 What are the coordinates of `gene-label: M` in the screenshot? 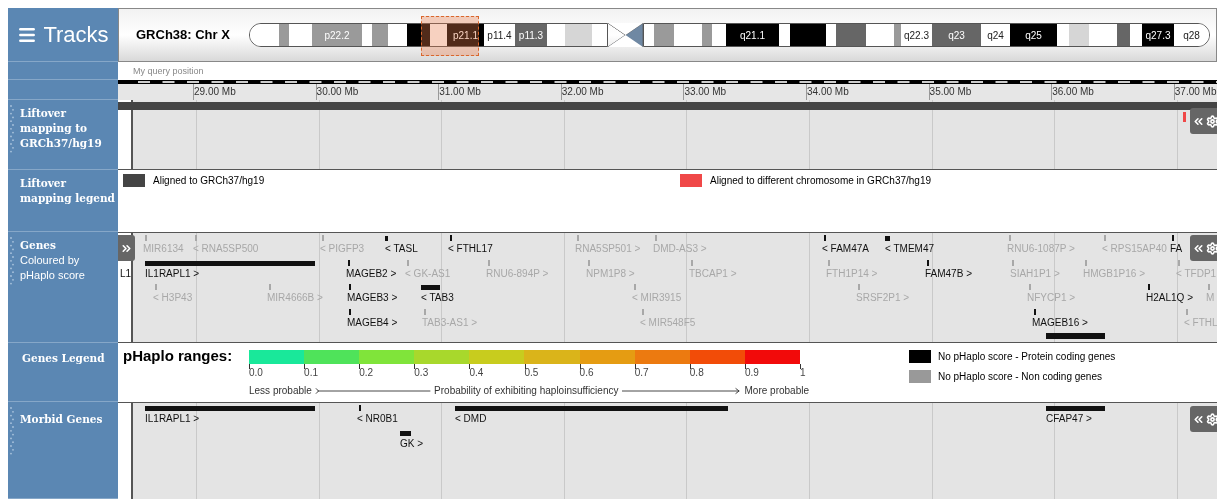 It's located at (1210, 298).